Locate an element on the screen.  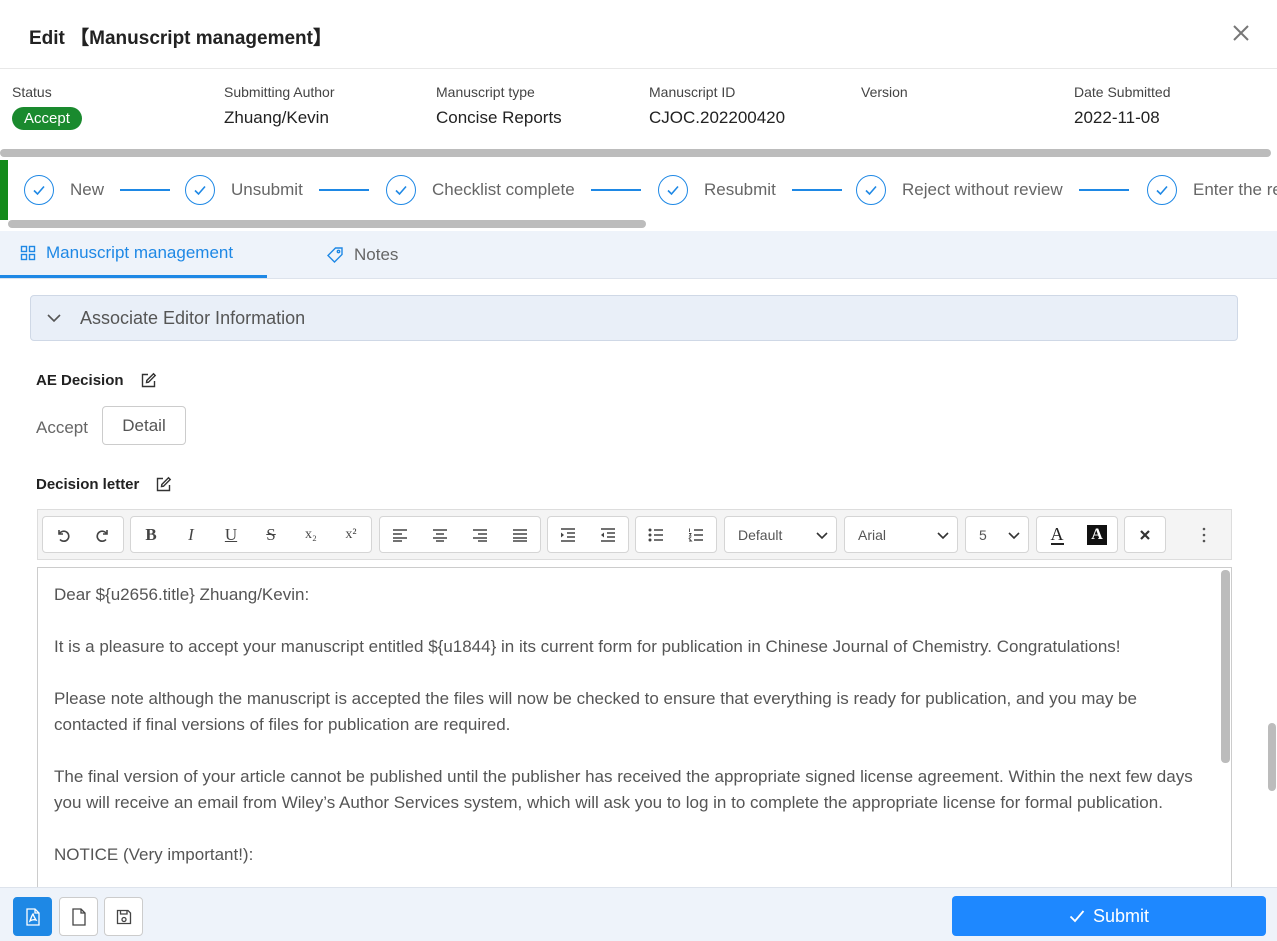
background-color-button: A is located at coordinates (1097, 534).